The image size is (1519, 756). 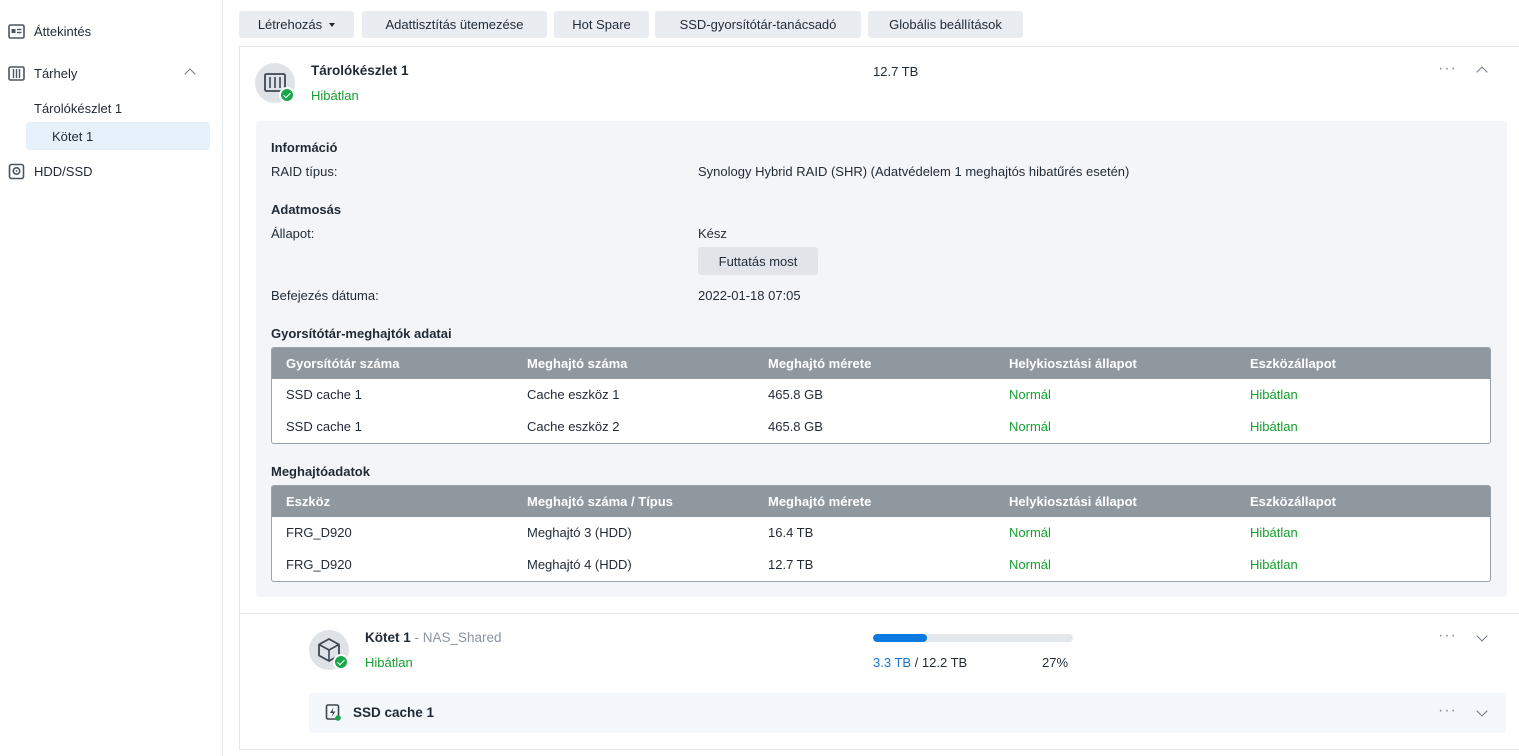 What do you see at coordinates (600, 501) in the screenshot?
I see `column-header: Meghajtó száma / Típus` at bounding box center [600, 501].